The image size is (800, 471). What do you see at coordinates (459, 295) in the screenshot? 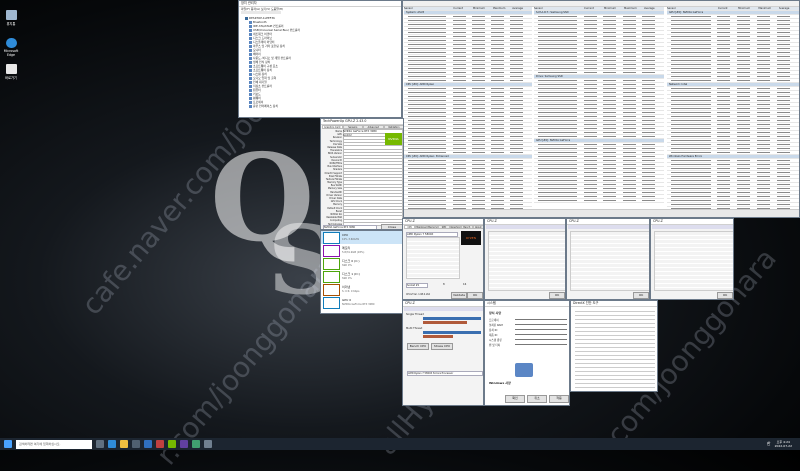
I see `validate-button: Validate` at bounding box center [459, 295].